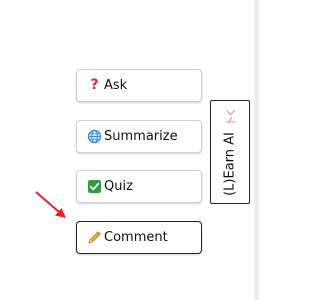 This screenshot has height=300, width=320. I want to click on summarize-button: Summarize, so click(139, 136).